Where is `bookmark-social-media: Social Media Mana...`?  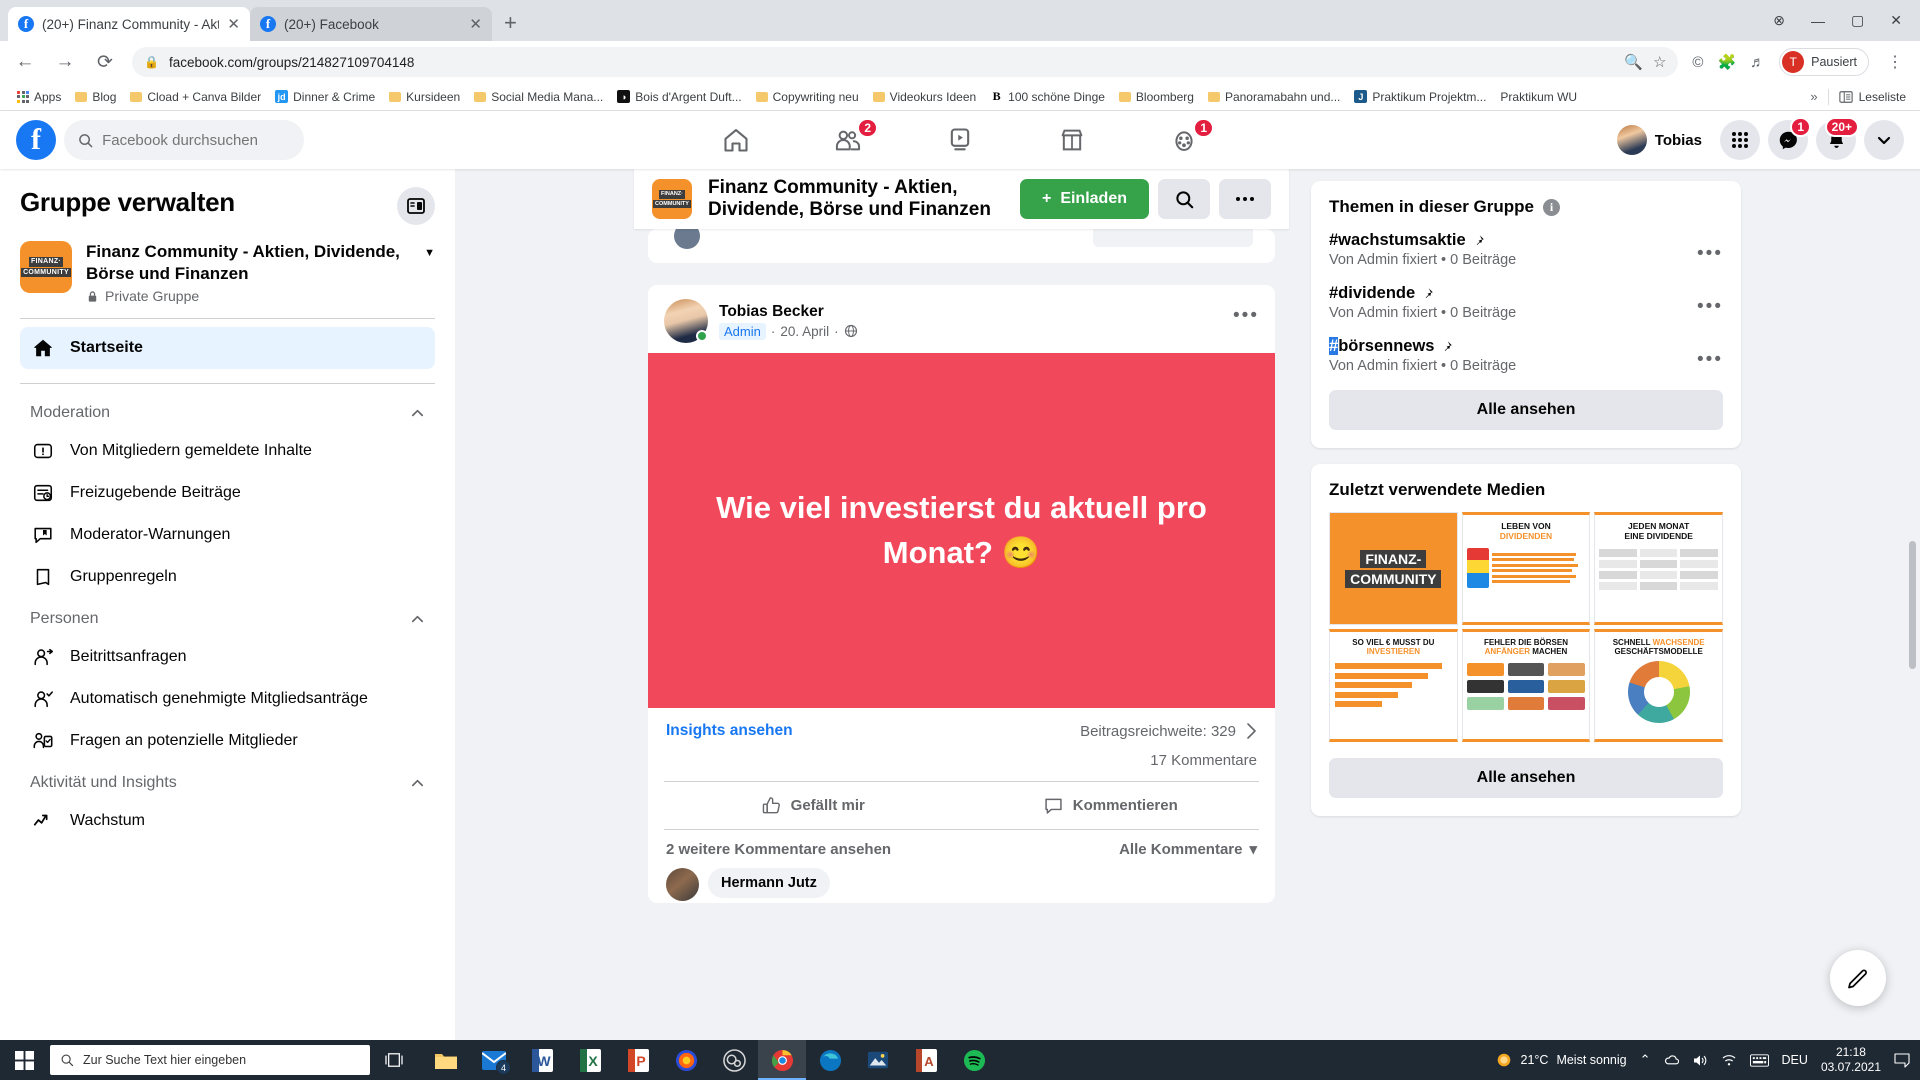 bookmark-social-media: Social Media Mana... is located at coordinates (538, 97).